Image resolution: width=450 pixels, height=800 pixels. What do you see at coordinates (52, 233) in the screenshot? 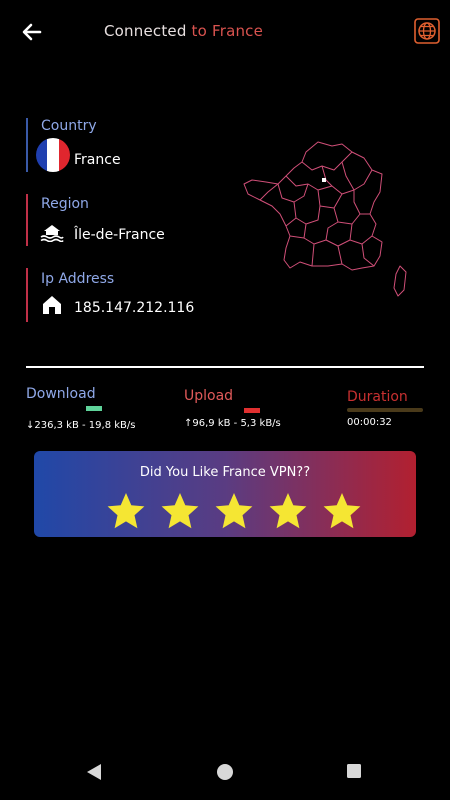
I see `region-icon` at bounding box center [52, 233].